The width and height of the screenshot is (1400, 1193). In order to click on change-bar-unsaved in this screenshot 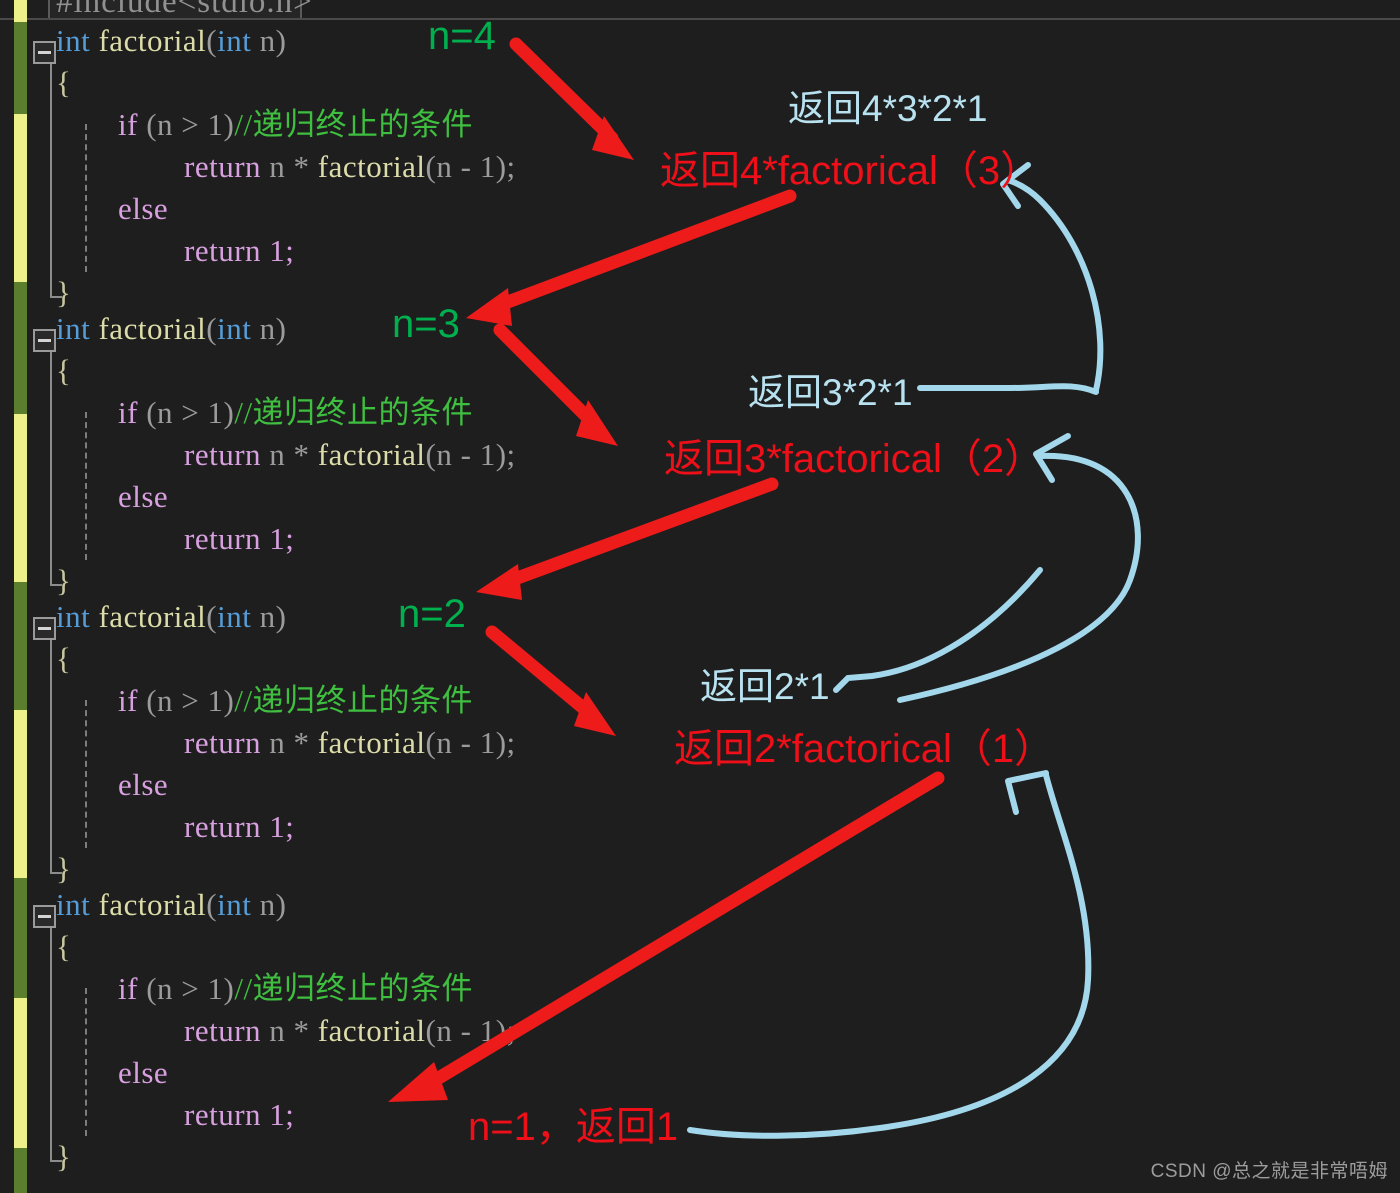, I will do `click(20, 11)`.